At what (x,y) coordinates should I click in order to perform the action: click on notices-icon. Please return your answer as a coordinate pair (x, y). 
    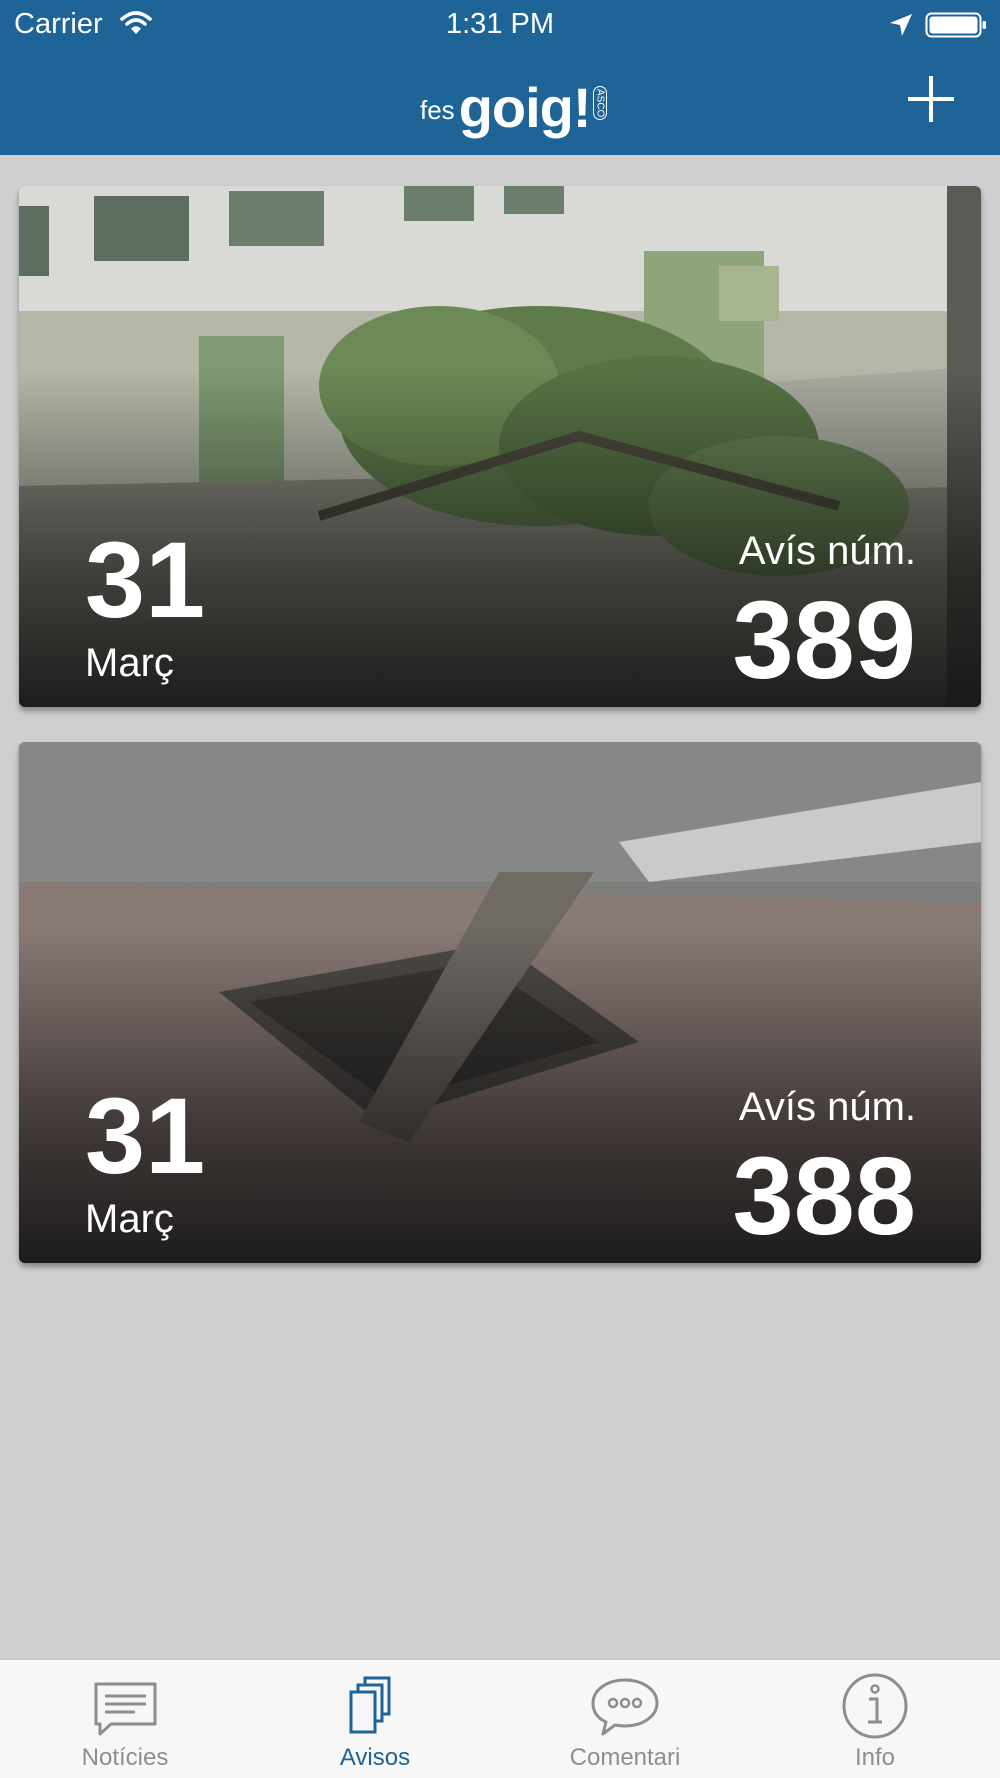
    Looking at the image, I should click on (370, 1705).